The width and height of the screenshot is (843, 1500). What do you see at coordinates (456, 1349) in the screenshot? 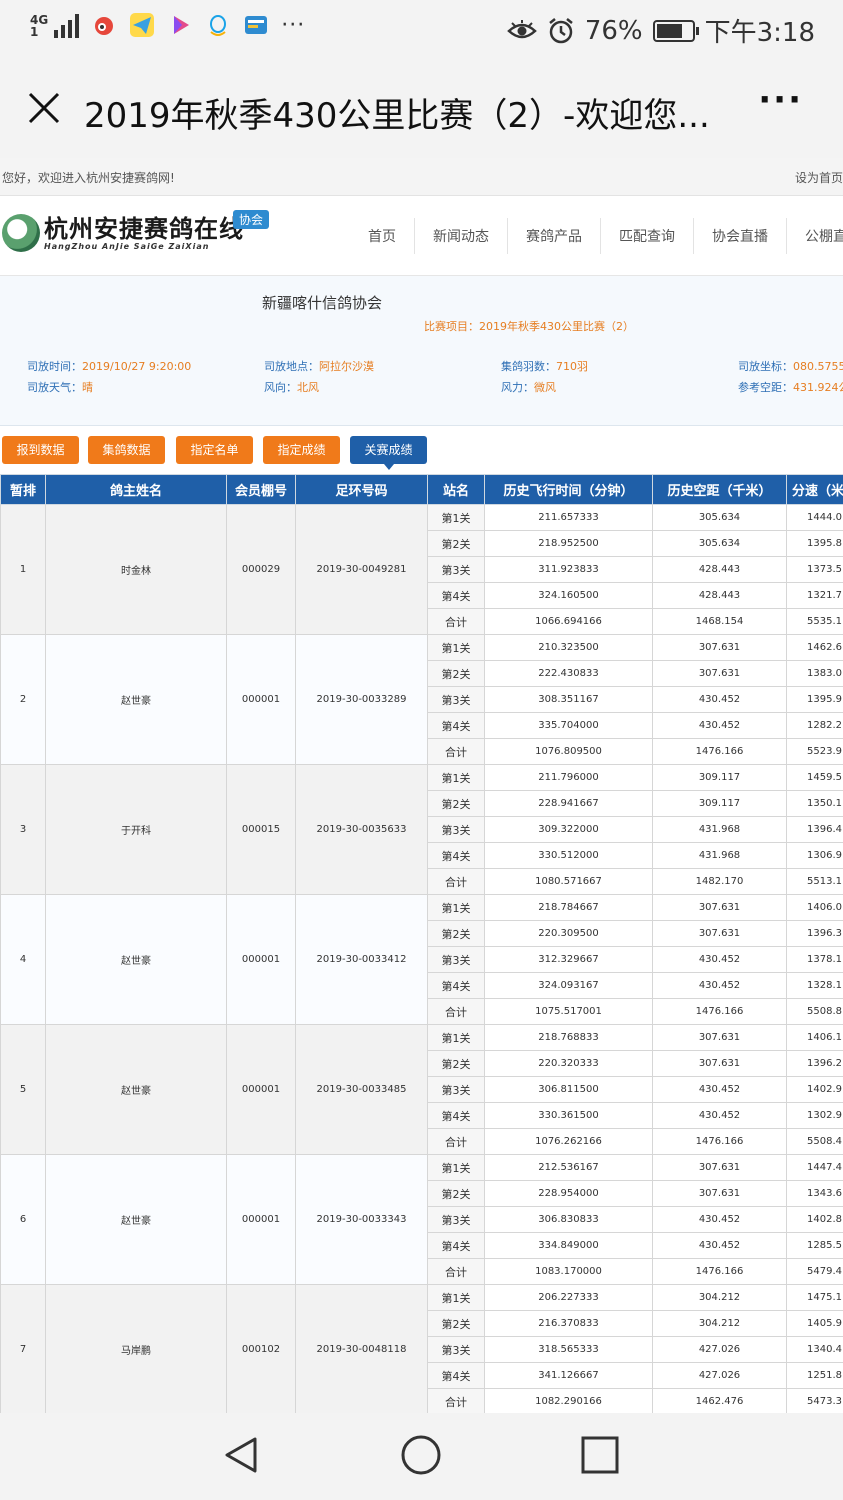
I see `station-cell: 第3关` at bounding box center [456, 1349].